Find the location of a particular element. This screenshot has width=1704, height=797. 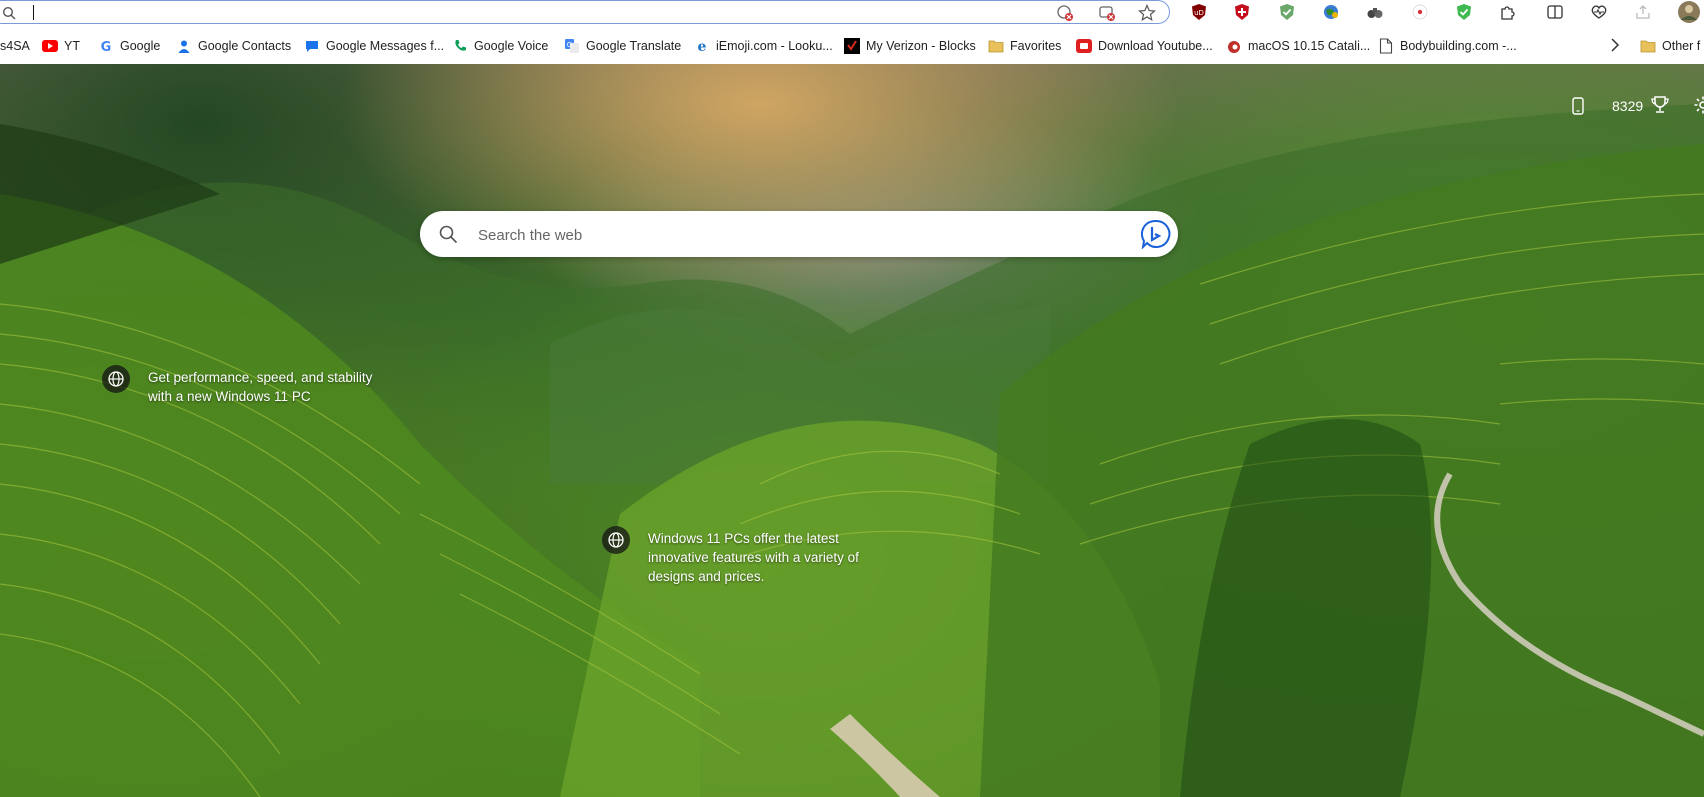

favorite-star-icon is located at coordinates (1147, 13).